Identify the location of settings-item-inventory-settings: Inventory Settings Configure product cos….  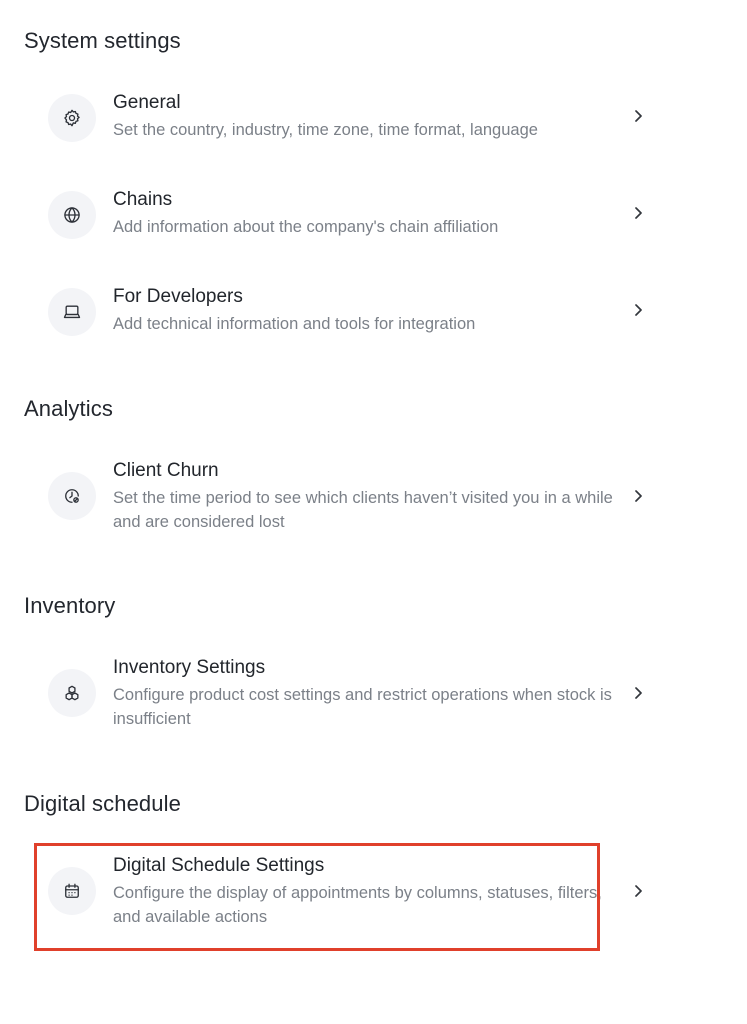
(354, 694).